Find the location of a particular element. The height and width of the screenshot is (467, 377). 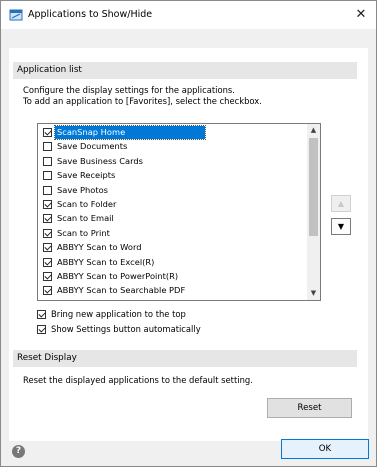

option-label: Bring new application to the top is located at coordinates (118, 314).